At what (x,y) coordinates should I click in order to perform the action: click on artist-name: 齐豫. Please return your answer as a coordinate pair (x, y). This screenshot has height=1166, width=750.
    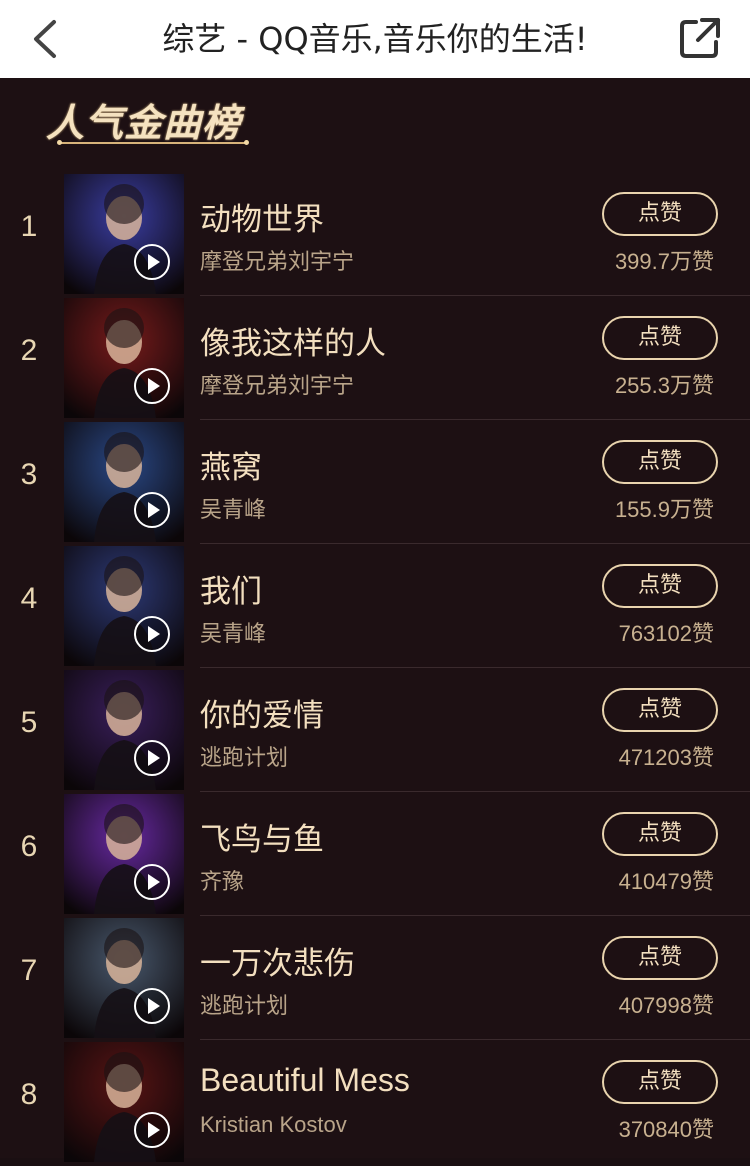
    Looking at the image, I should click on (222, 882).